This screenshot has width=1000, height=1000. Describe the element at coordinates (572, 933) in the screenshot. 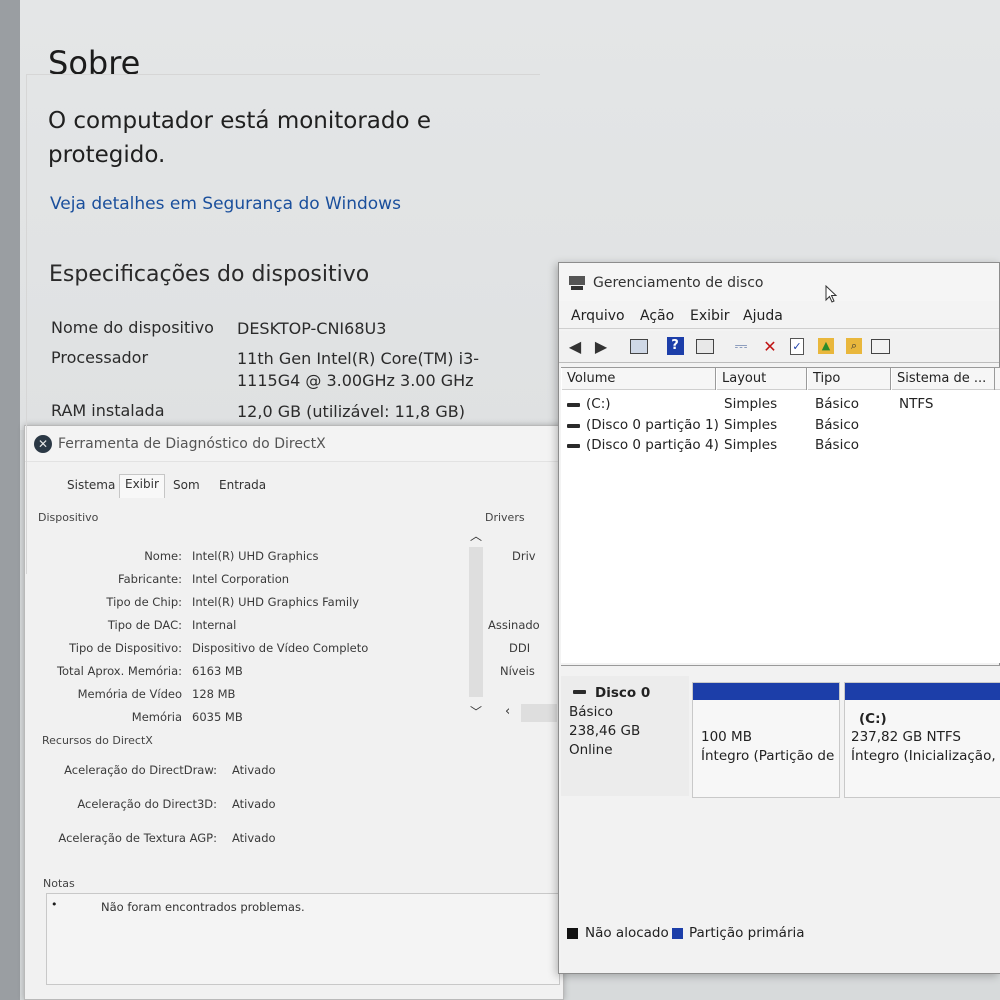

I see `legend-unallocated-swatch` at that location.